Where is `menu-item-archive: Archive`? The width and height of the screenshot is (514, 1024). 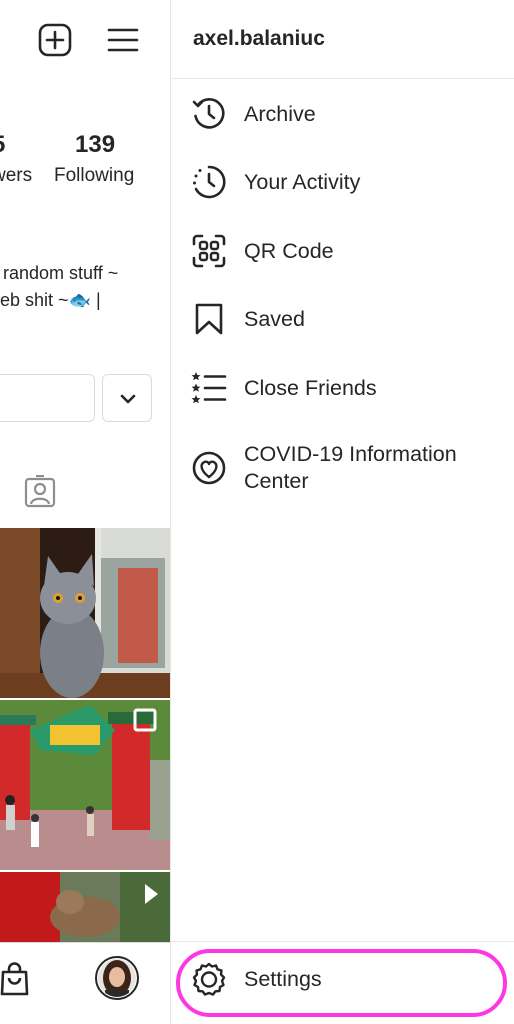 menu-item-archive: Archive is located at coordinates (346, 114).